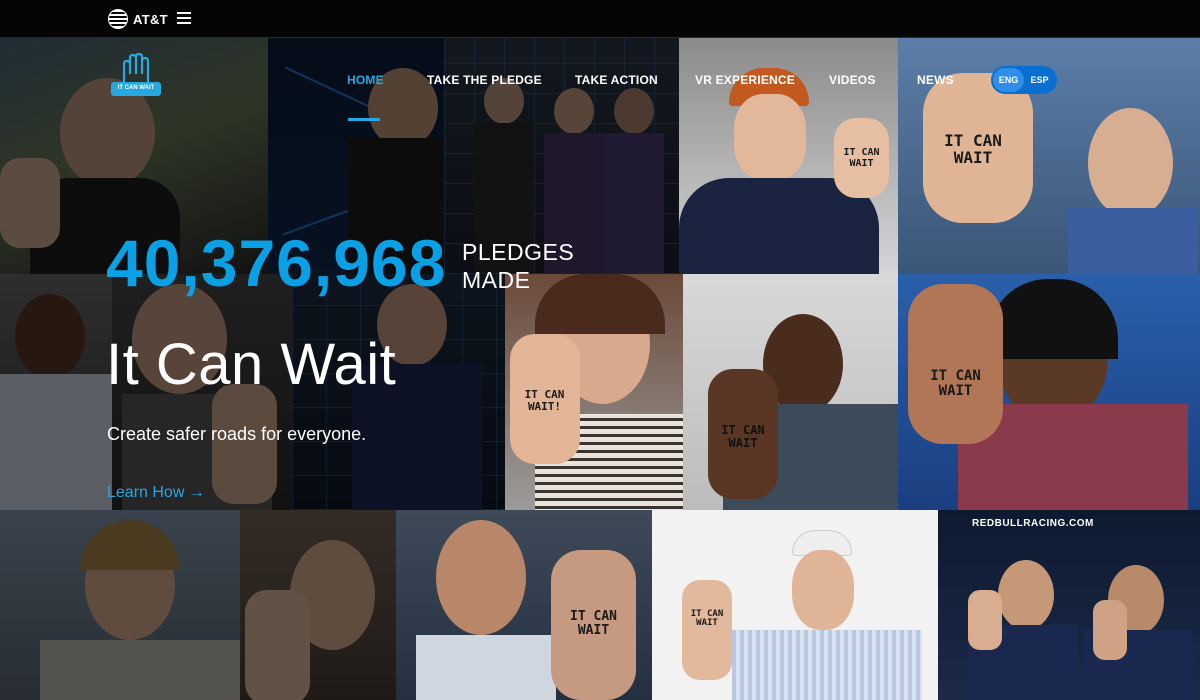 Image resolution: width=1200 pixels, height=700 pixels. I want to click on pledge-count: 40,376,968, so click(276, 263).